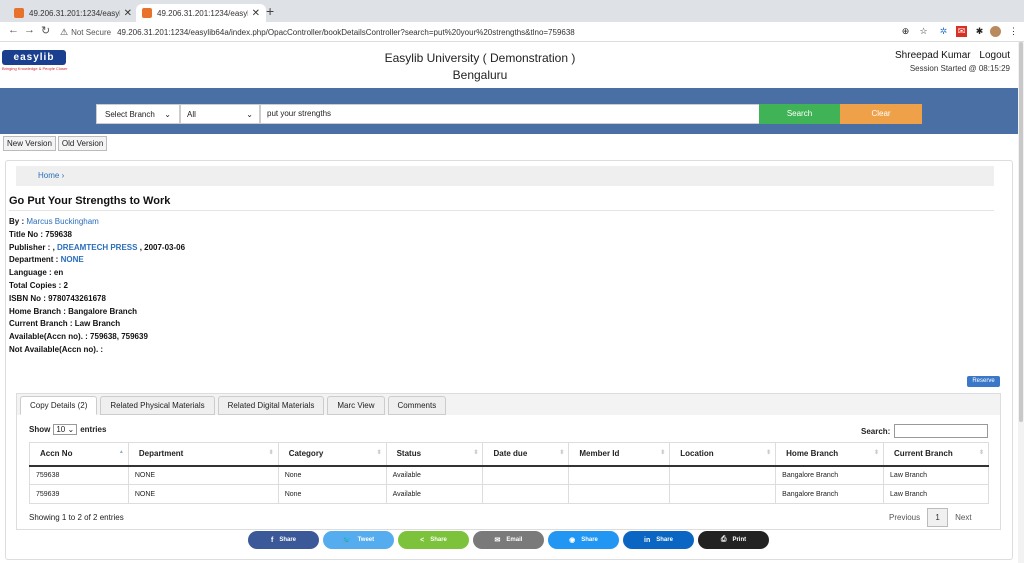 Image resolution: width=1024 pixels, height=563 pixels. Describe the element at coordinates (29, 143) in the screenshot. I see `new-version-button: New Version` at that location.